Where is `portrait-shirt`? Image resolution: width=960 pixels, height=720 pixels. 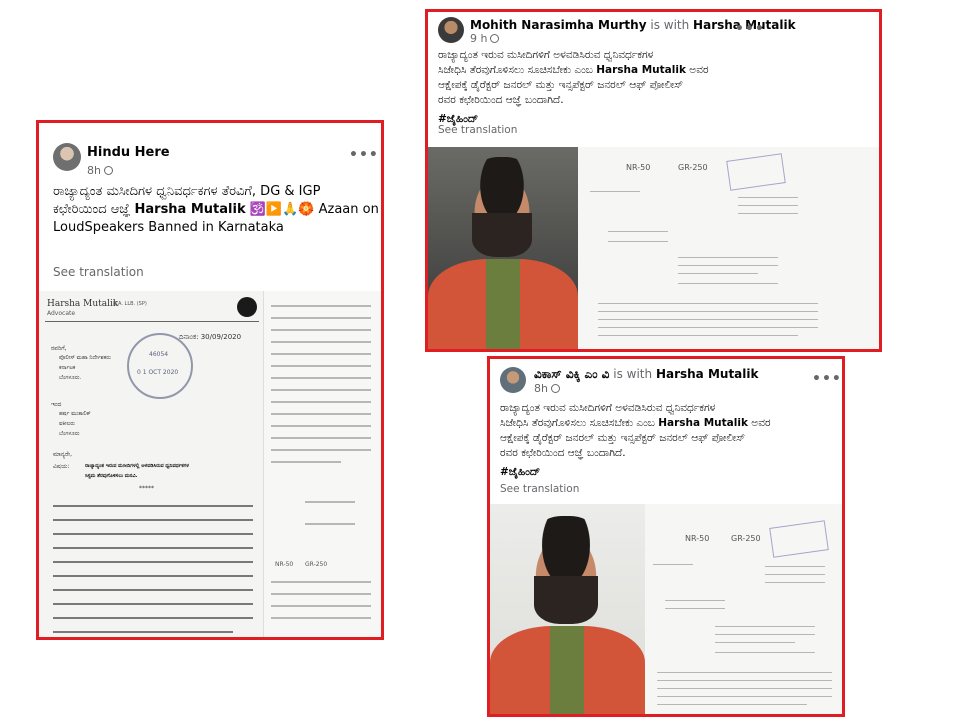 portrait-shirt is located at coordinates (567, 670).